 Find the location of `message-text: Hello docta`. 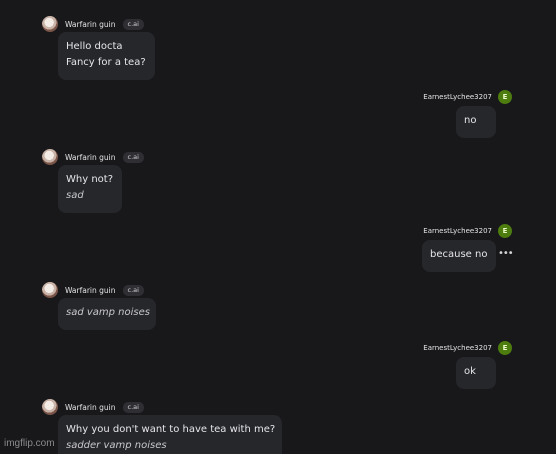

message-text: Hello docta is located at coordinates (94, 46).